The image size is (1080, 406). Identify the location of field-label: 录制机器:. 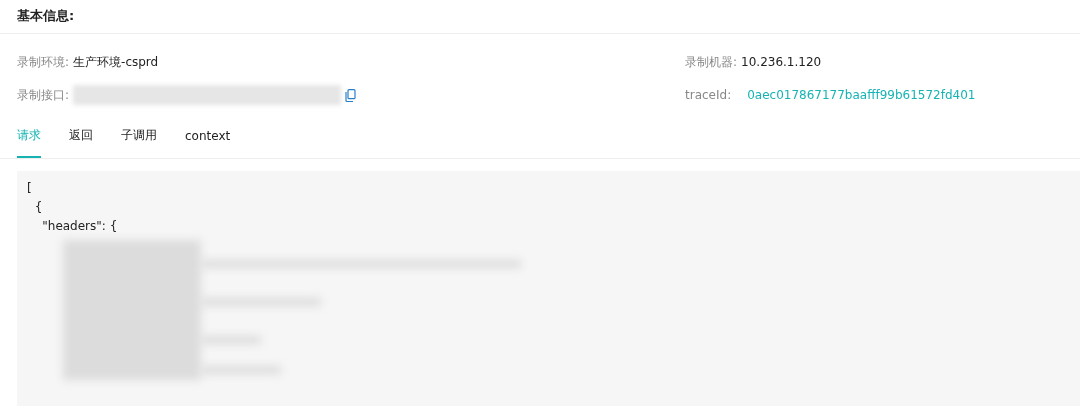
(711, 62).